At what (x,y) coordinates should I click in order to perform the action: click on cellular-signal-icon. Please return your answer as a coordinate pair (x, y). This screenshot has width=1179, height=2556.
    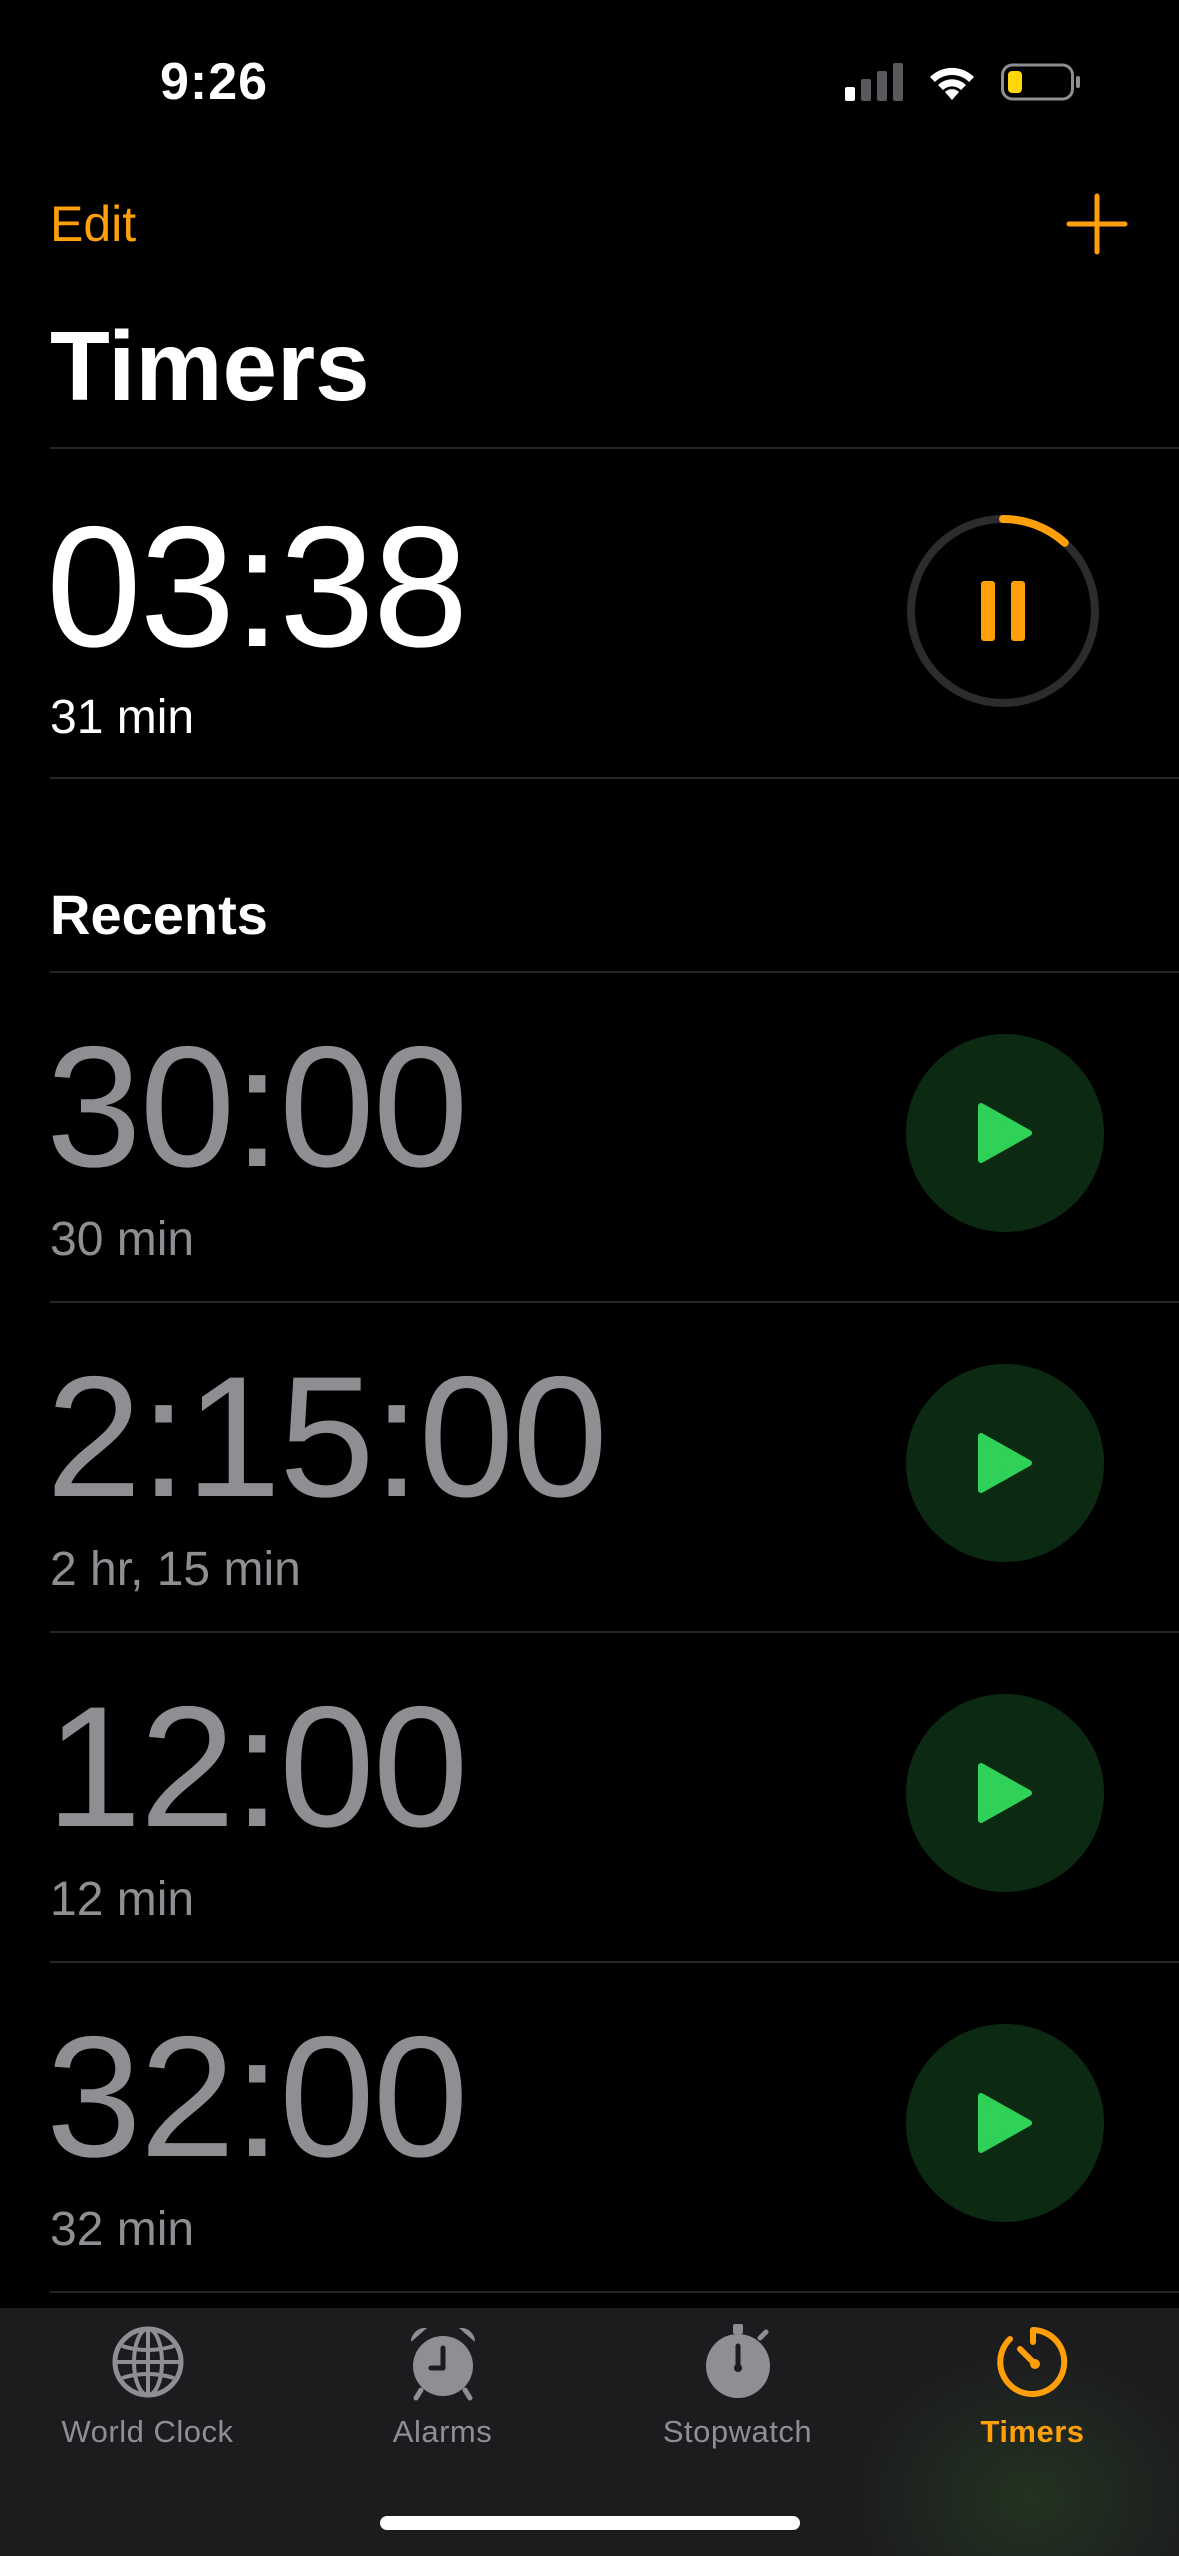
    Looking at the image, I should click on (874, 82).